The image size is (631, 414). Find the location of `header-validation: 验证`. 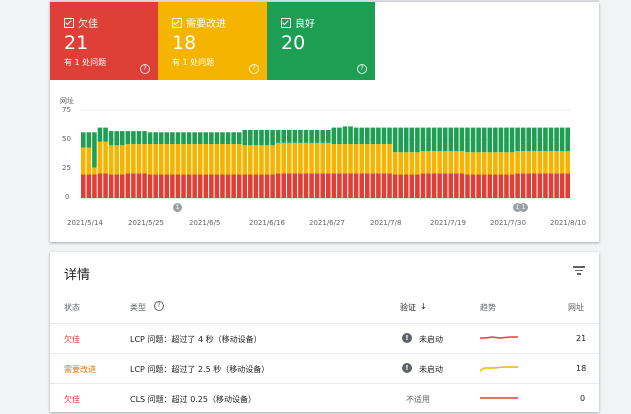

header-validation: 验证 is located at coordinates (408, 307).